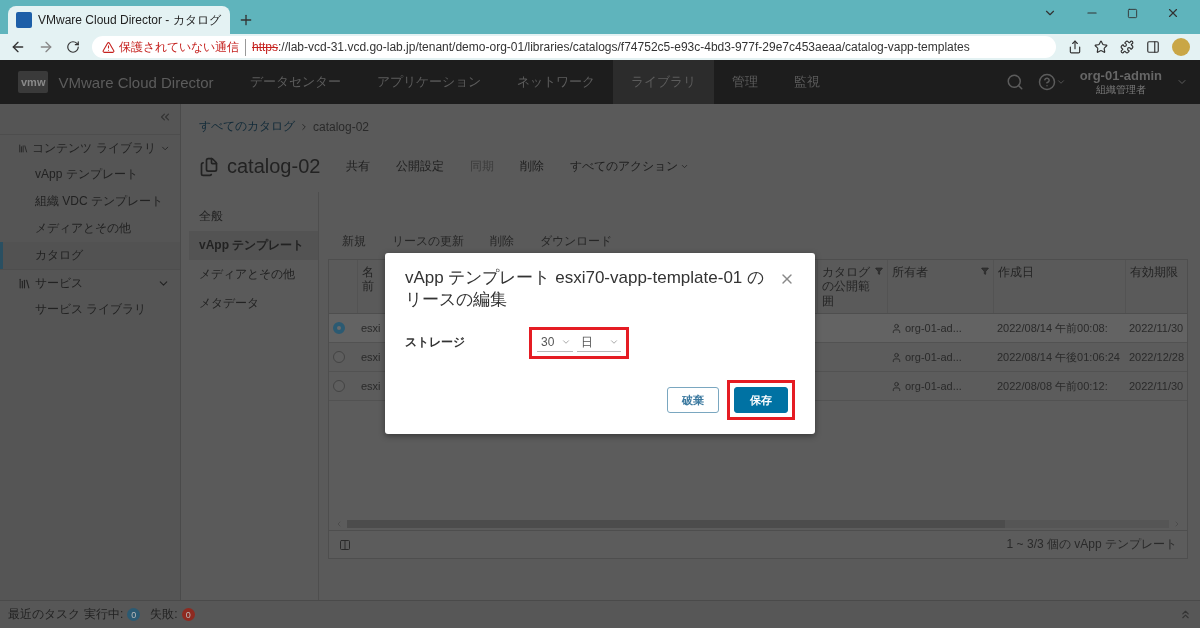  What do you see at coordinates (1181, 47) in the screenshot?
I see `avatar` at bounding box center [1181, 47].